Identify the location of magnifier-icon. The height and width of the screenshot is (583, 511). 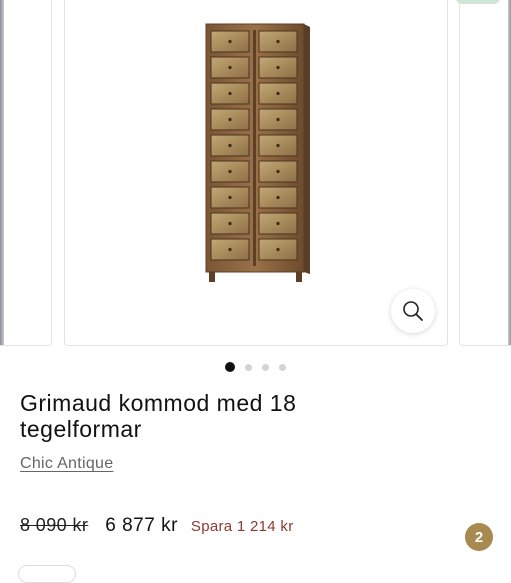
(413, 311).